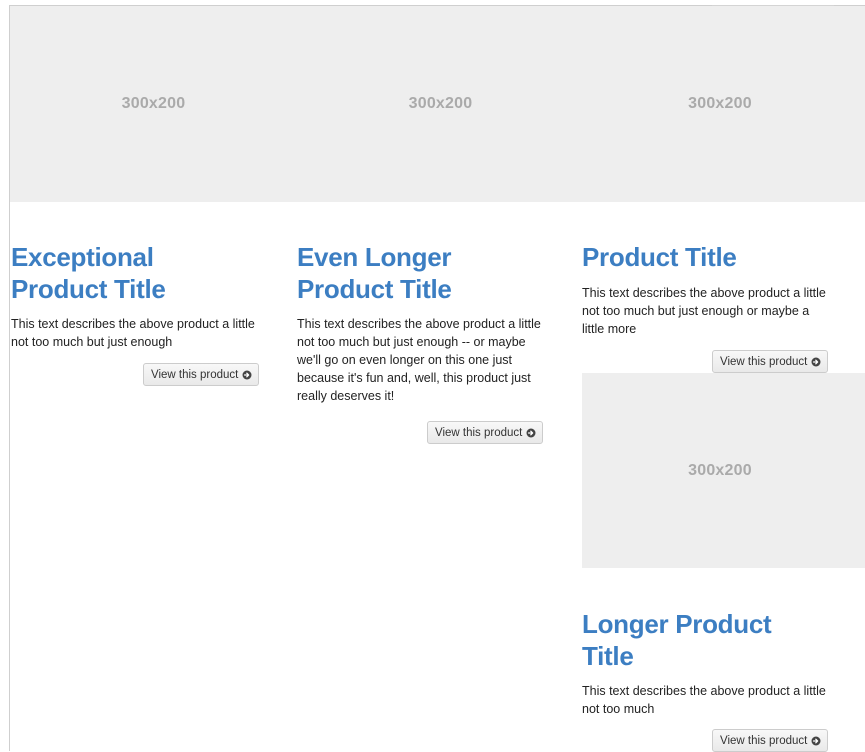 This screenshot has width=865, height=752. Describe the element at coordinates (659, 257) in the screenshot. I see `product-title: Product Title` at that location.